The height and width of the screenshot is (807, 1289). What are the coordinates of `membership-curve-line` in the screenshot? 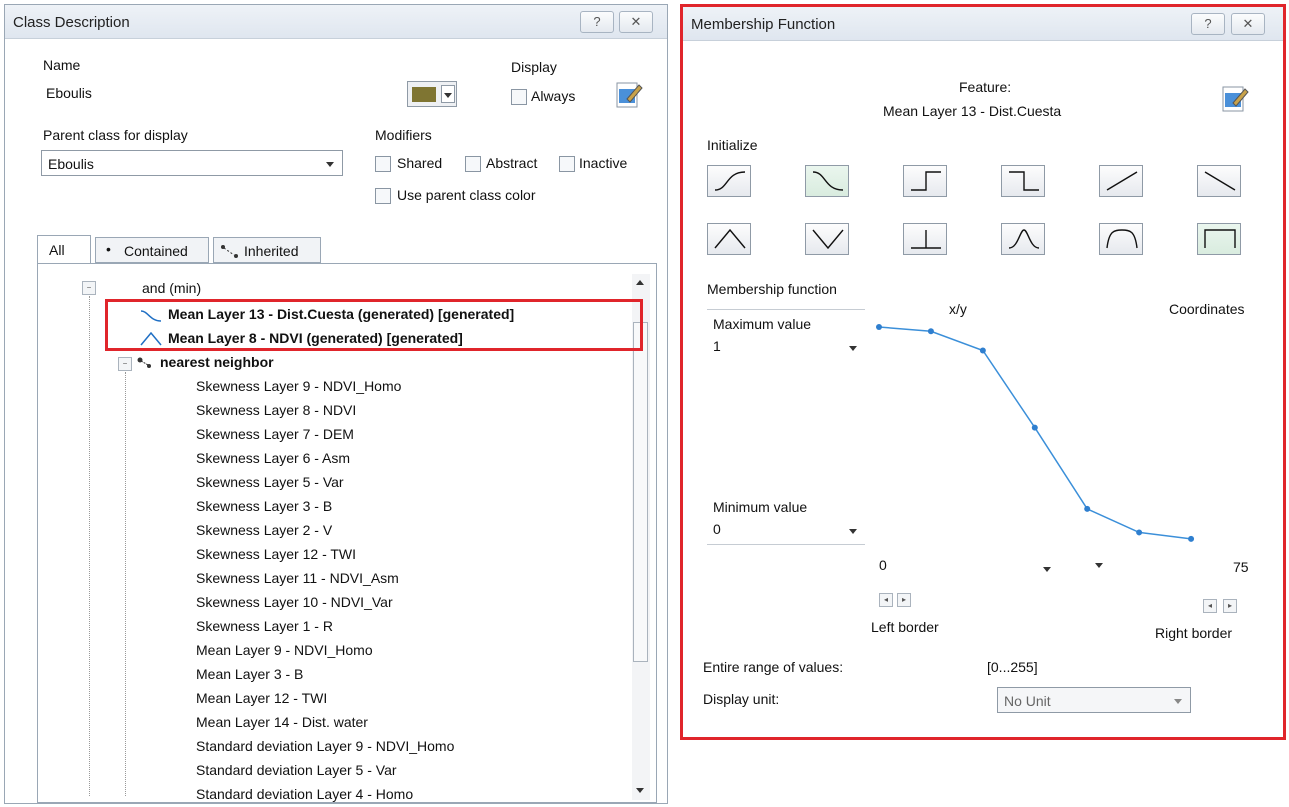 It's located at (1035, 433).